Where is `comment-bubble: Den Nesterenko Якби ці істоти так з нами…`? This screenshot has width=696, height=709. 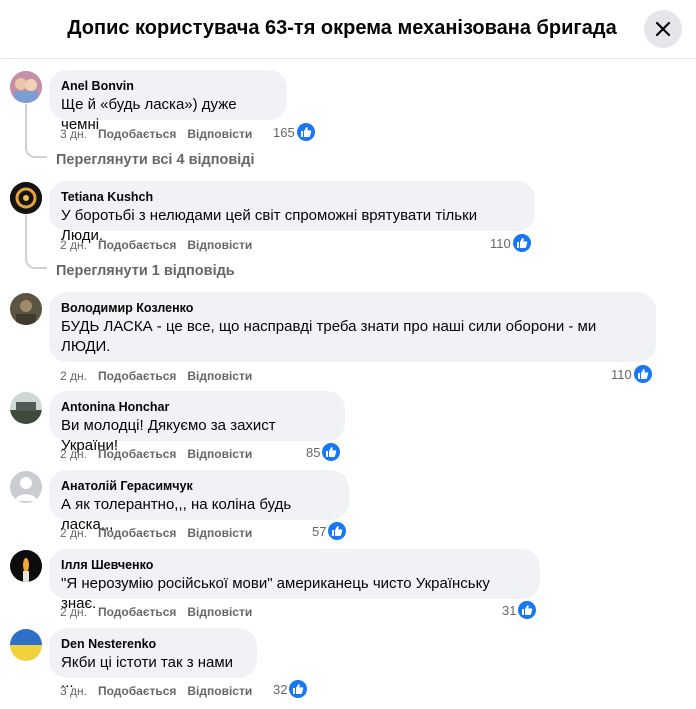 comment-bubble: Den Nesterenko Якби ці істоти так з нами… is located at coordinates (153, 659).